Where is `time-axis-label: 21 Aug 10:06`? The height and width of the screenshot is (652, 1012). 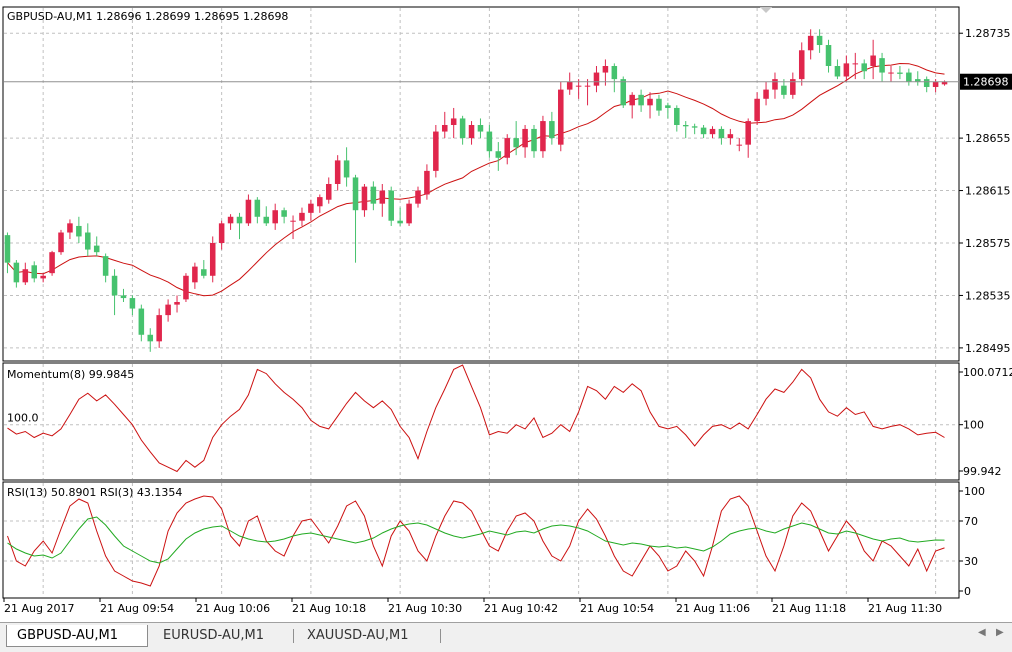
time-axis-label: 21 Aug 10:06 is located at coordinates (233, 608).